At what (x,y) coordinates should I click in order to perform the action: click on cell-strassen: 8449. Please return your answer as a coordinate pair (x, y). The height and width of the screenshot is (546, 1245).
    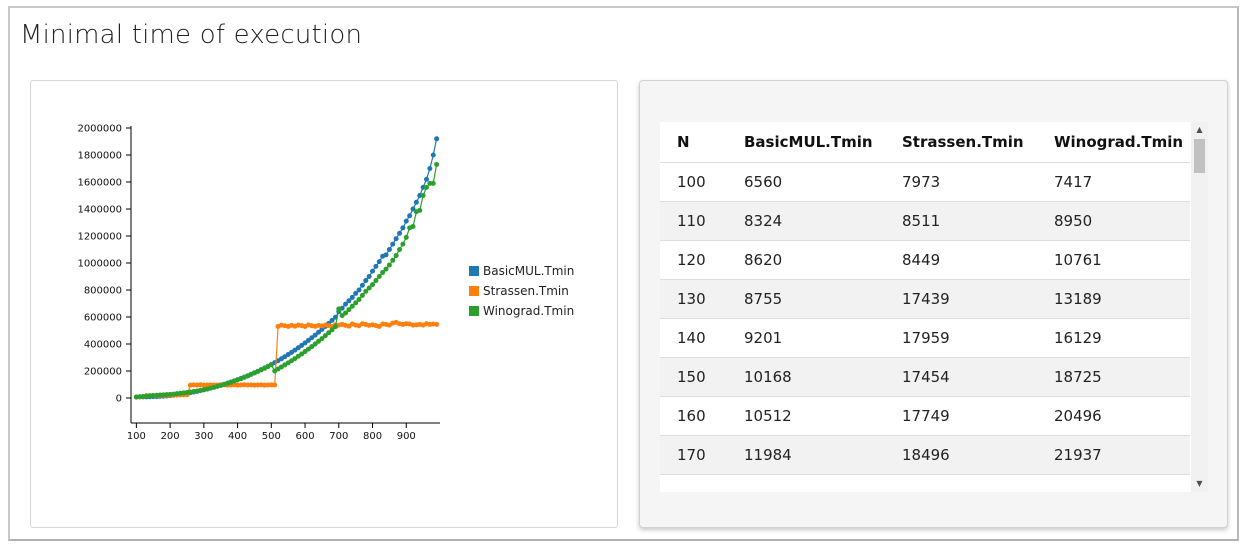
    Looking at the image, I should click on (961, 260).